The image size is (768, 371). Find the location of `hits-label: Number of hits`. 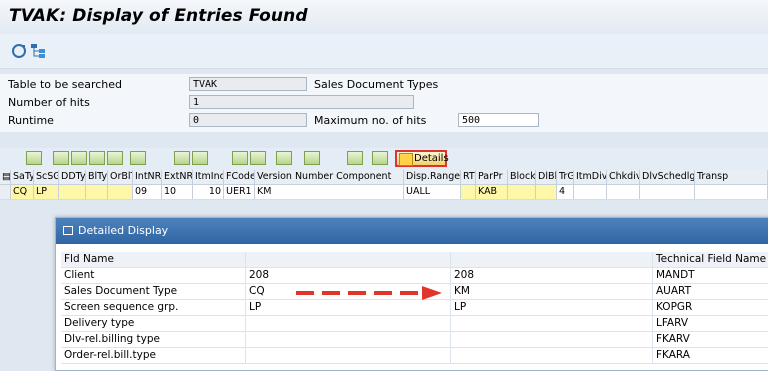

hits-label: Number of hits is located at coordinates (49, 102).